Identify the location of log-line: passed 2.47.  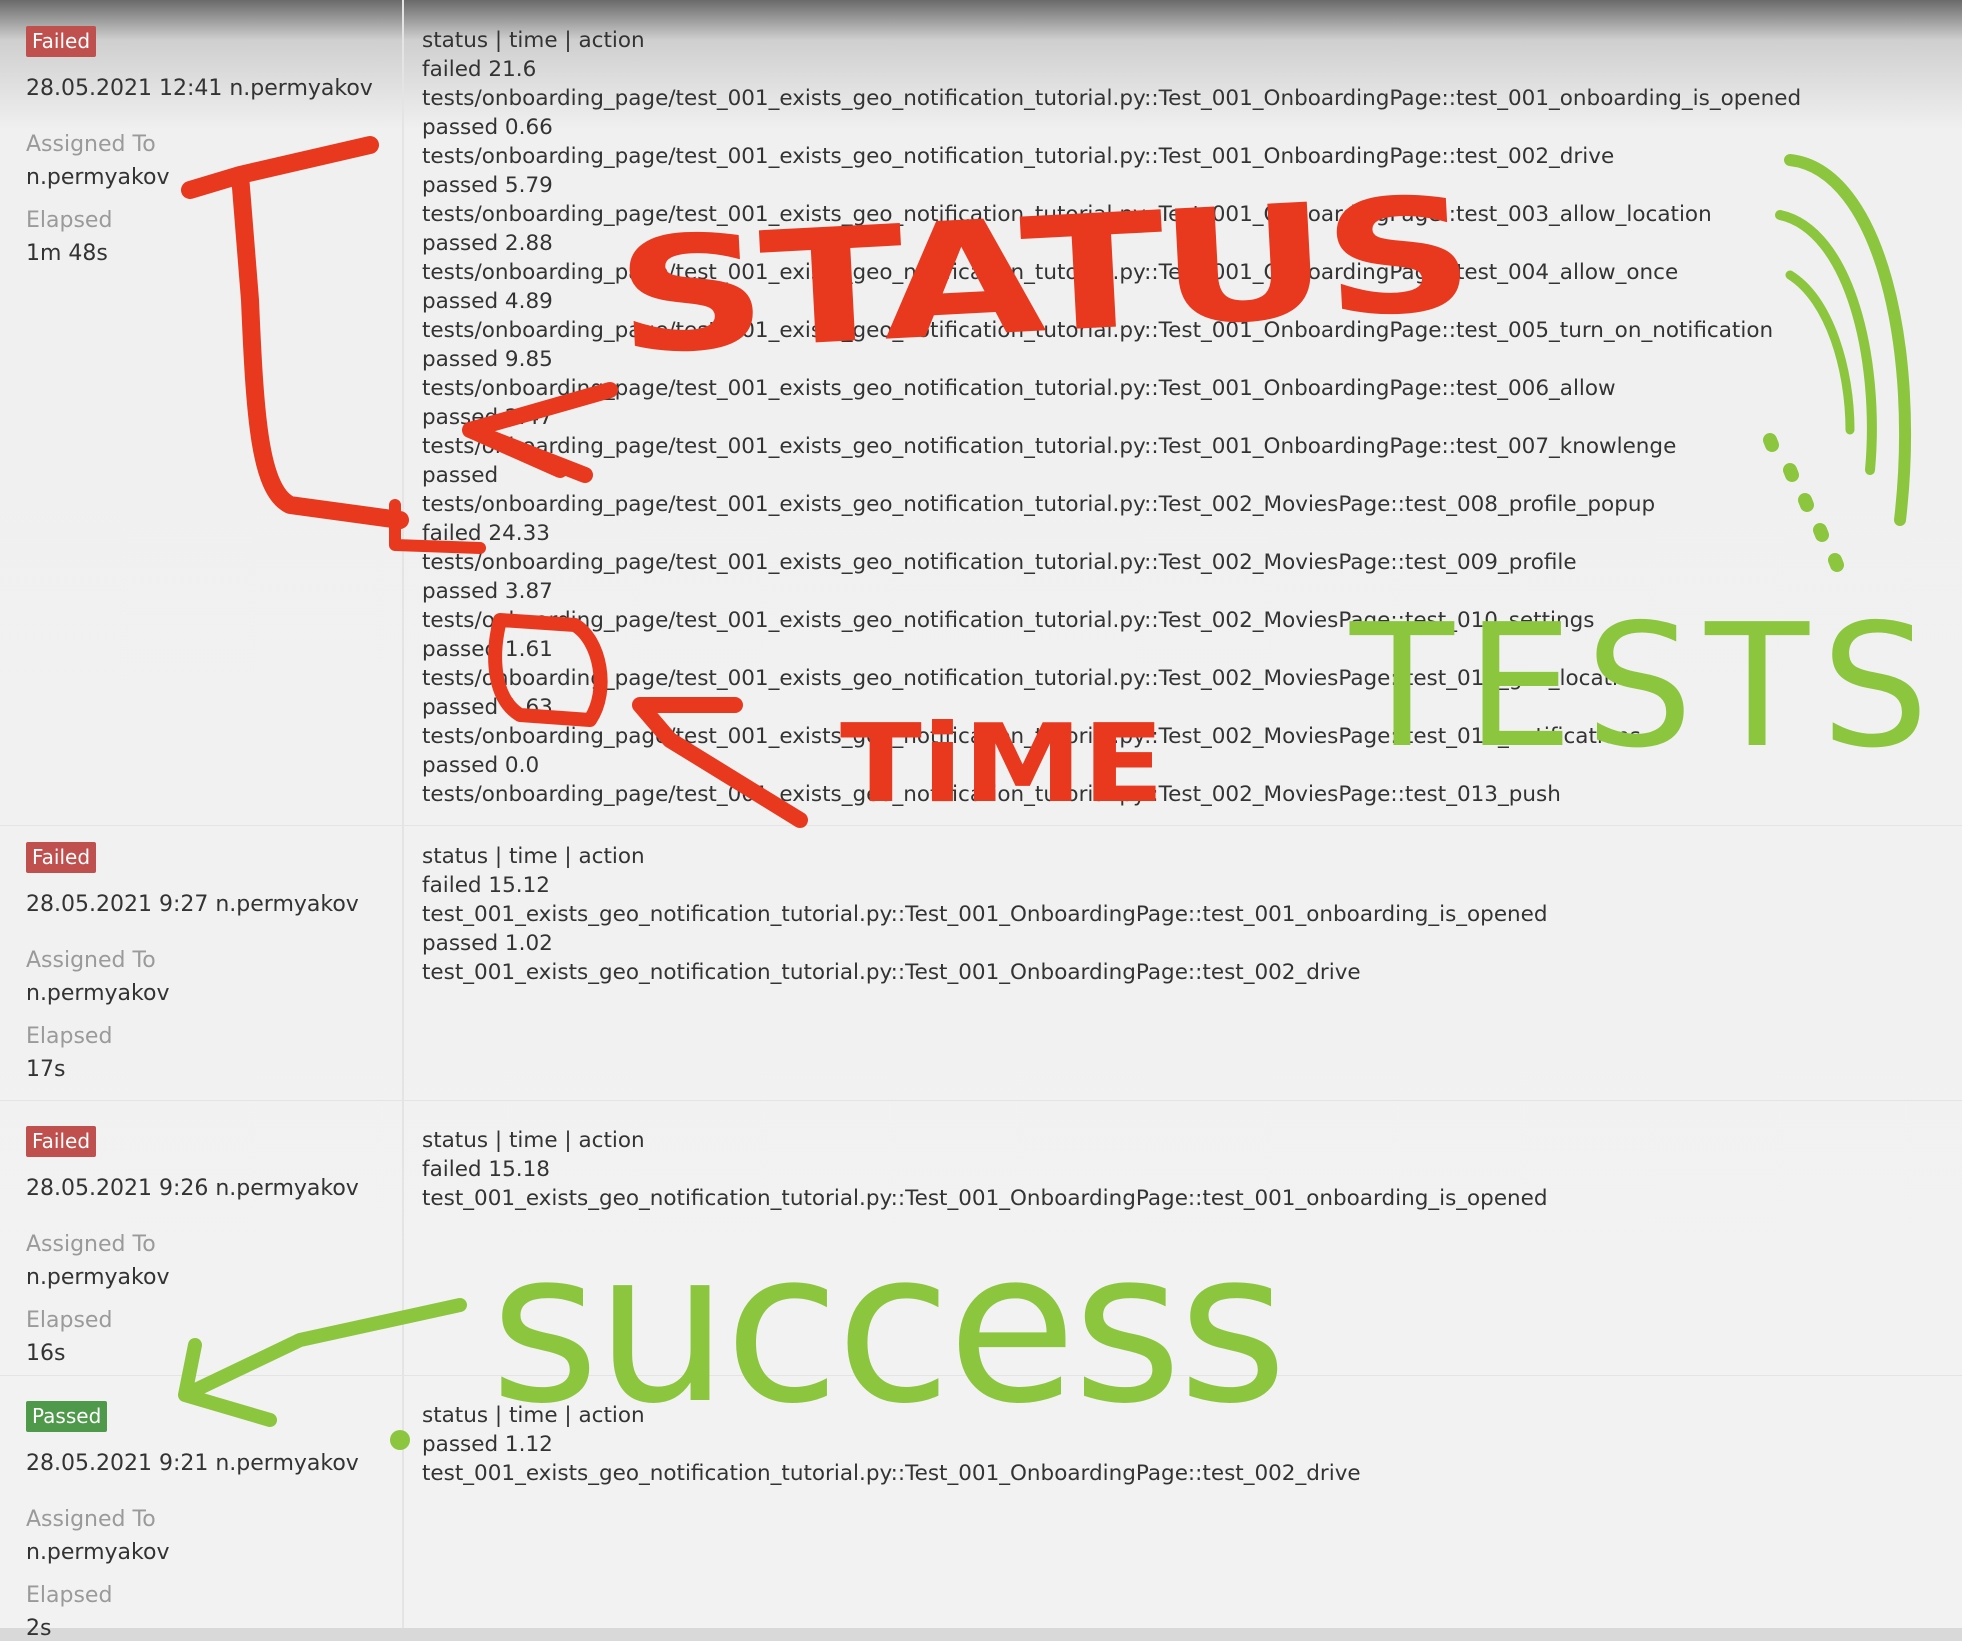
(487, 417).